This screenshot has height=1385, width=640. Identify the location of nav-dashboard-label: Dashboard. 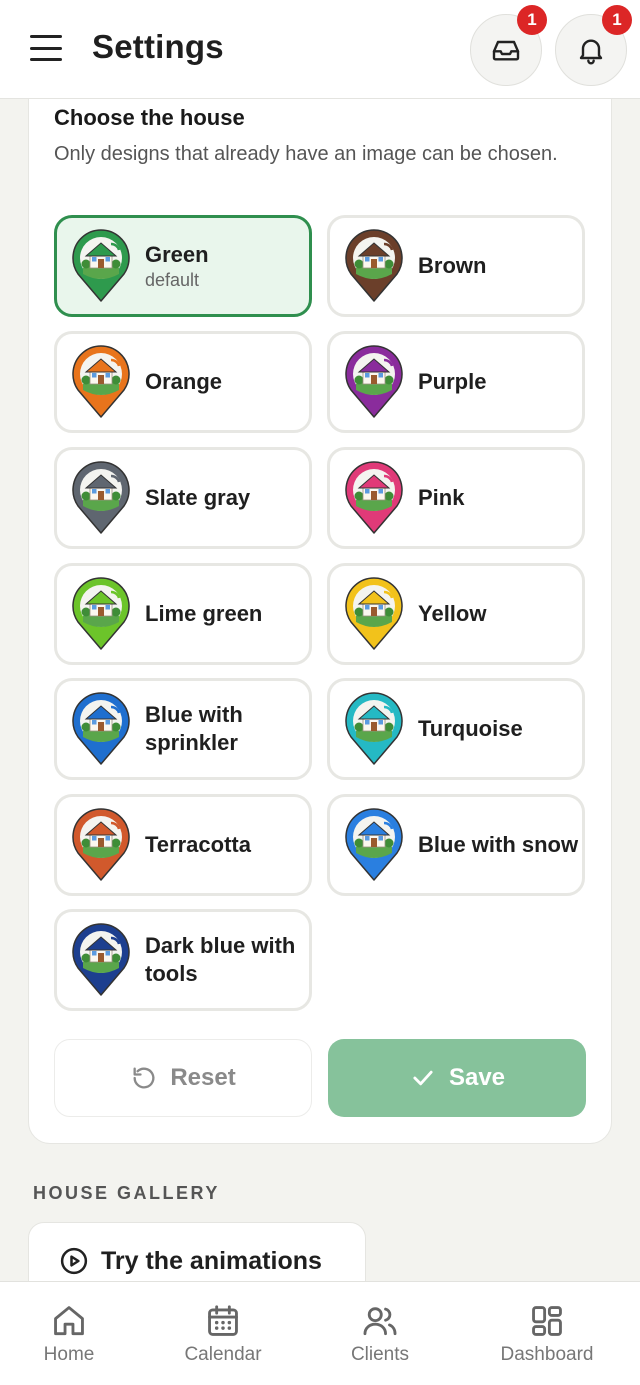
(547, 1354).